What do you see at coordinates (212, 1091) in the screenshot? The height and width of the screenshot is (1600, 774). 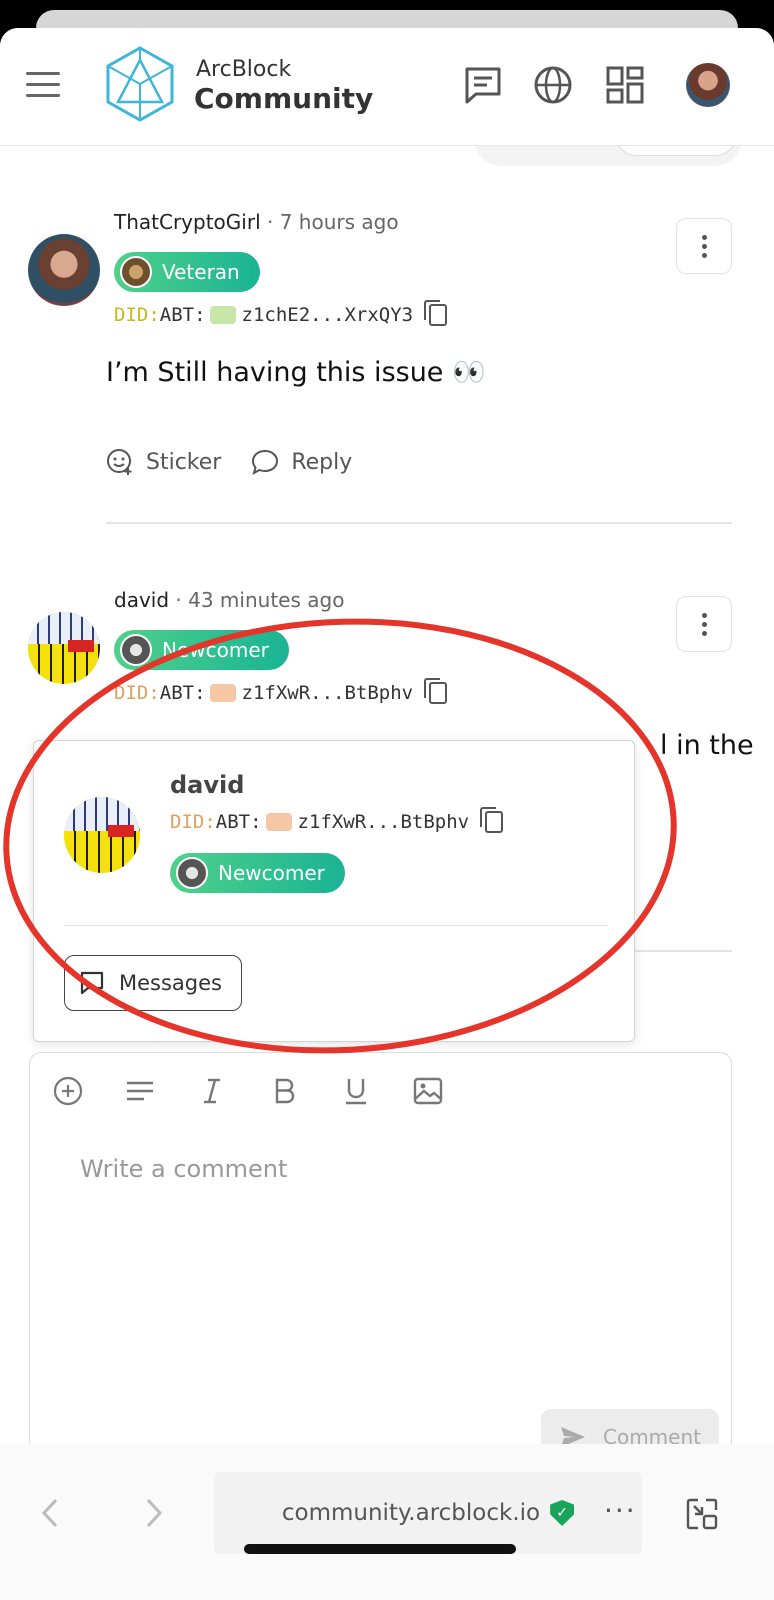 I see `italic-icon` at bounding box center [212, 1091].